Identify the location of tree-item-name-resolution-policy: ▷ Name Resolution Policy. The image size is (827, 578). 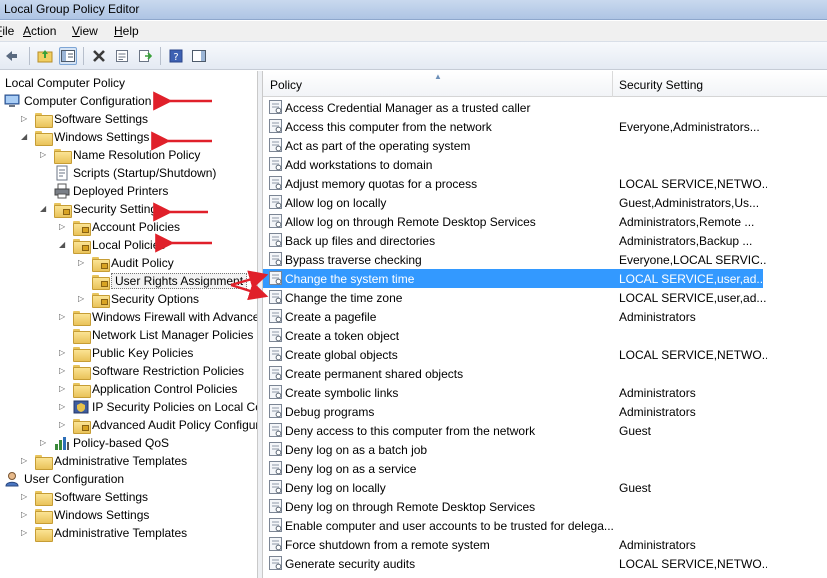
(128, 155).